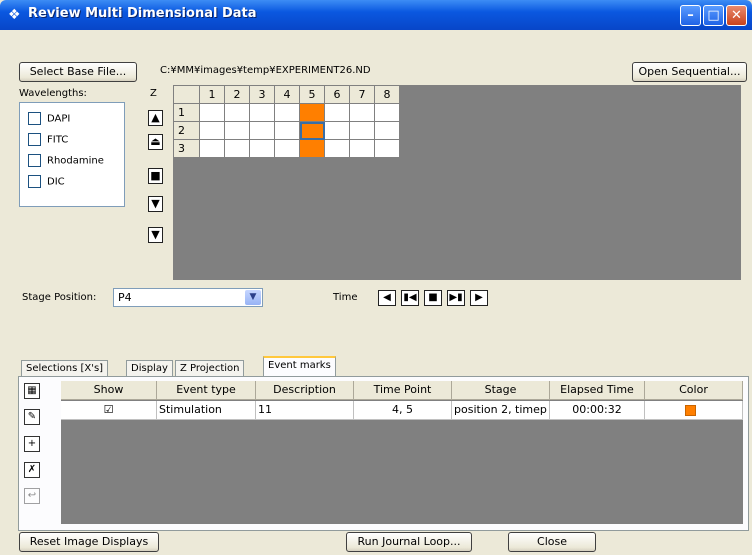 Image resolution: width=752 pixels, height=555 pixels. What do you see at coordinates (188, 297) in the screenshot?
I see `stage-position-select: P4 ▼` at bounding box center [188, 297].